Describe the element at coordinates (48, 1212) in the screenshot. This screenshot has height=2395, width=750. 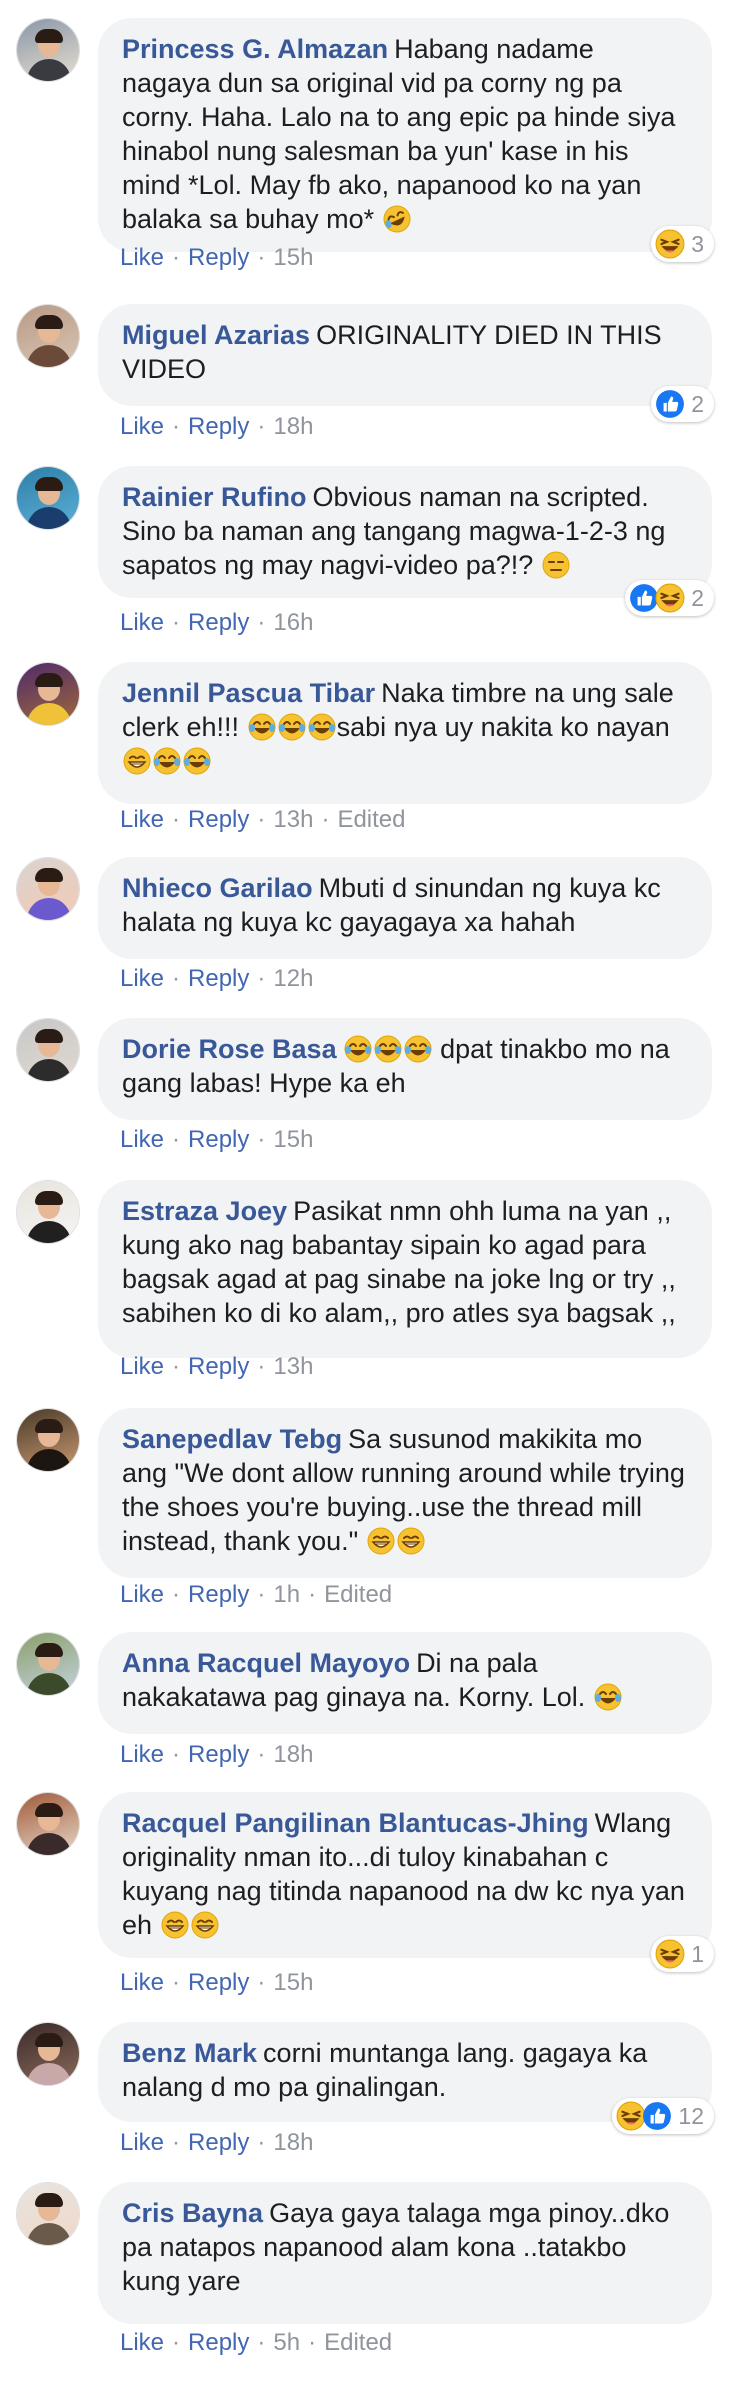
I see `avatar-man-white` at that location.